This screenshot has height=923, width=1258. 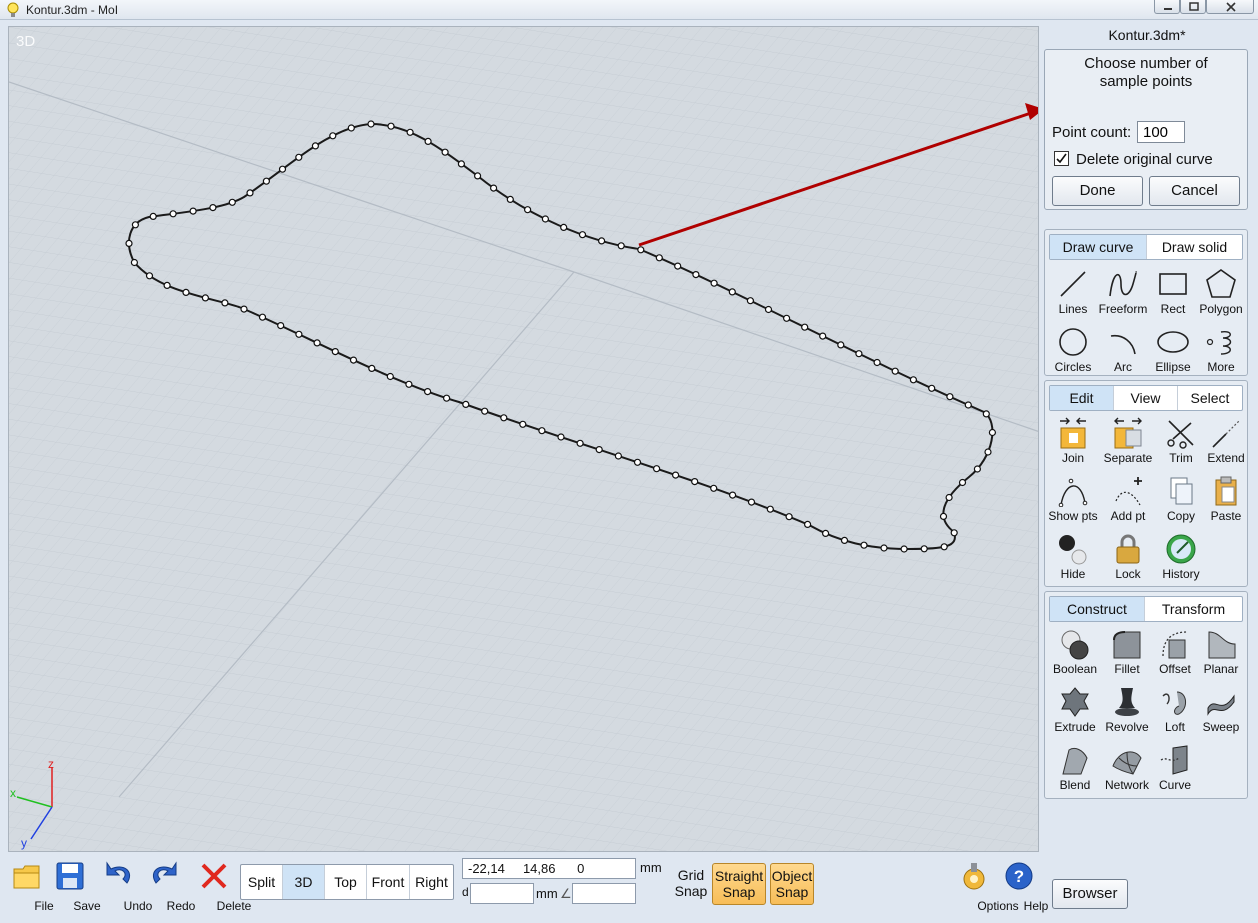 I want to click on draw-tabs: Draw curve Draw solid, so click(x=1146, y=247).